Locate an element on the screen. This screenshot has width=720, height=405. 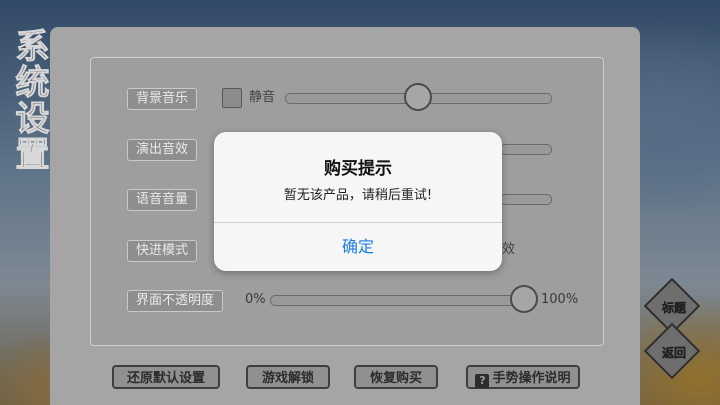
fast-forward-option: 效 is located at coordinates (508, 250).